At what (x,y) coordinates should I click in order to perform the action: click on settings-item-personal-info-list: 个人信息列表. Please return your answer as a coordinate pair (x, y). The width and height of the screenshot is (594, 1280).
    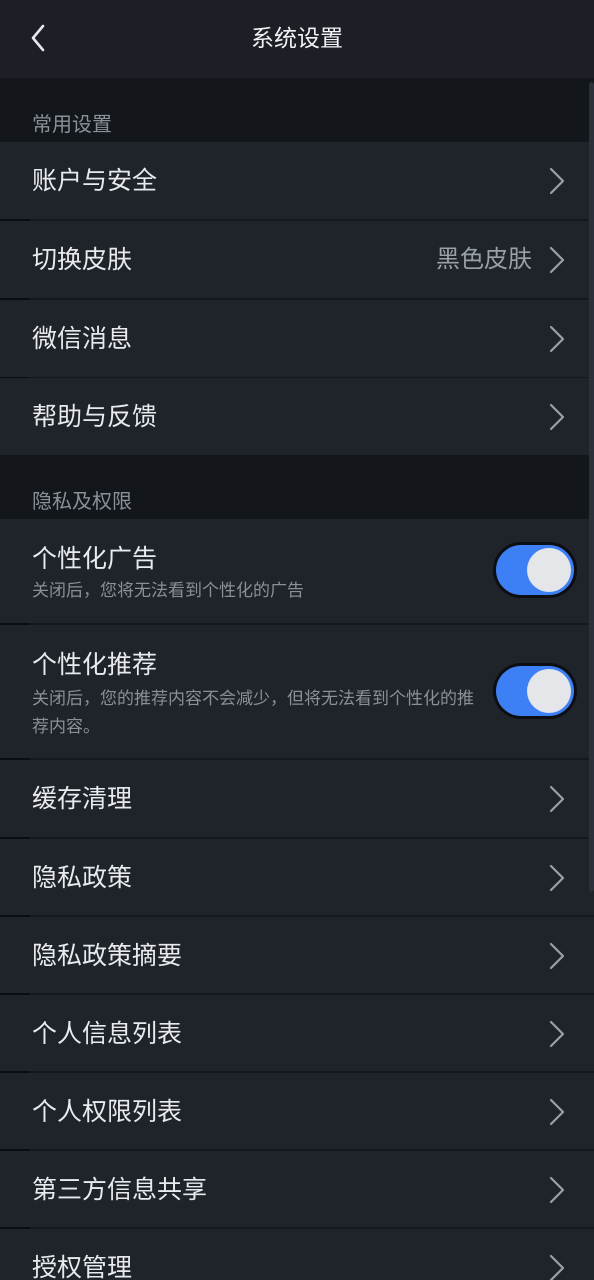
    Looking at the image, I should click on (297, 1033).